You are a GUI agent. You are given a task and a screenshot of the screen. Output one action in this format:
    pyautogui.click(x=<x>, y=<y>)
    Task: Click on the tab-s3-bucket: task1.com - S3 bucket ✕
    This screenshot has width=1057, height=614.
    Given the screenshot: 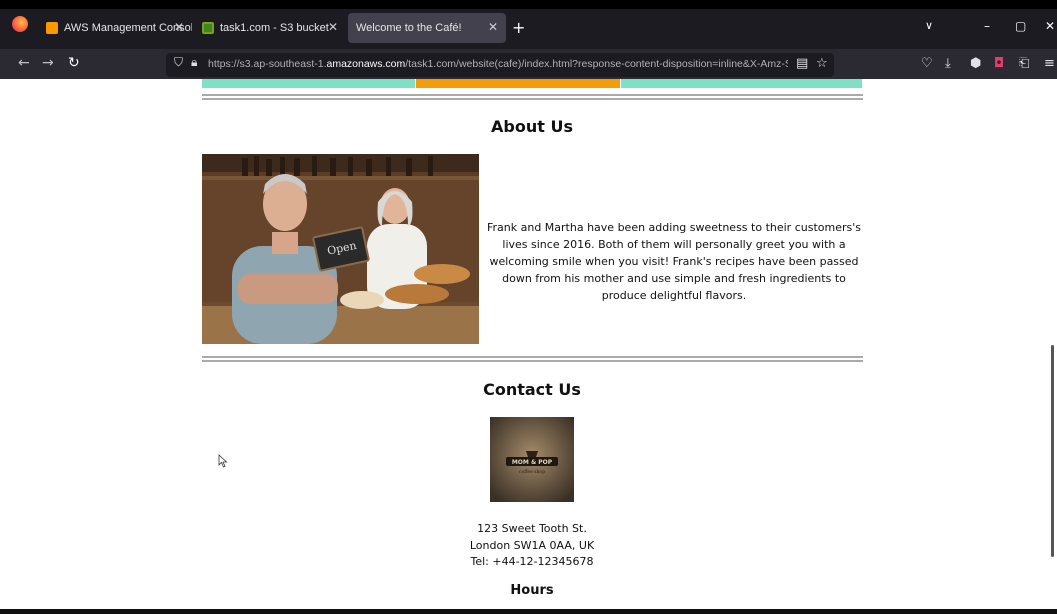 What is the action you would take?
    pyautogui.click(x=271, y=28)
    